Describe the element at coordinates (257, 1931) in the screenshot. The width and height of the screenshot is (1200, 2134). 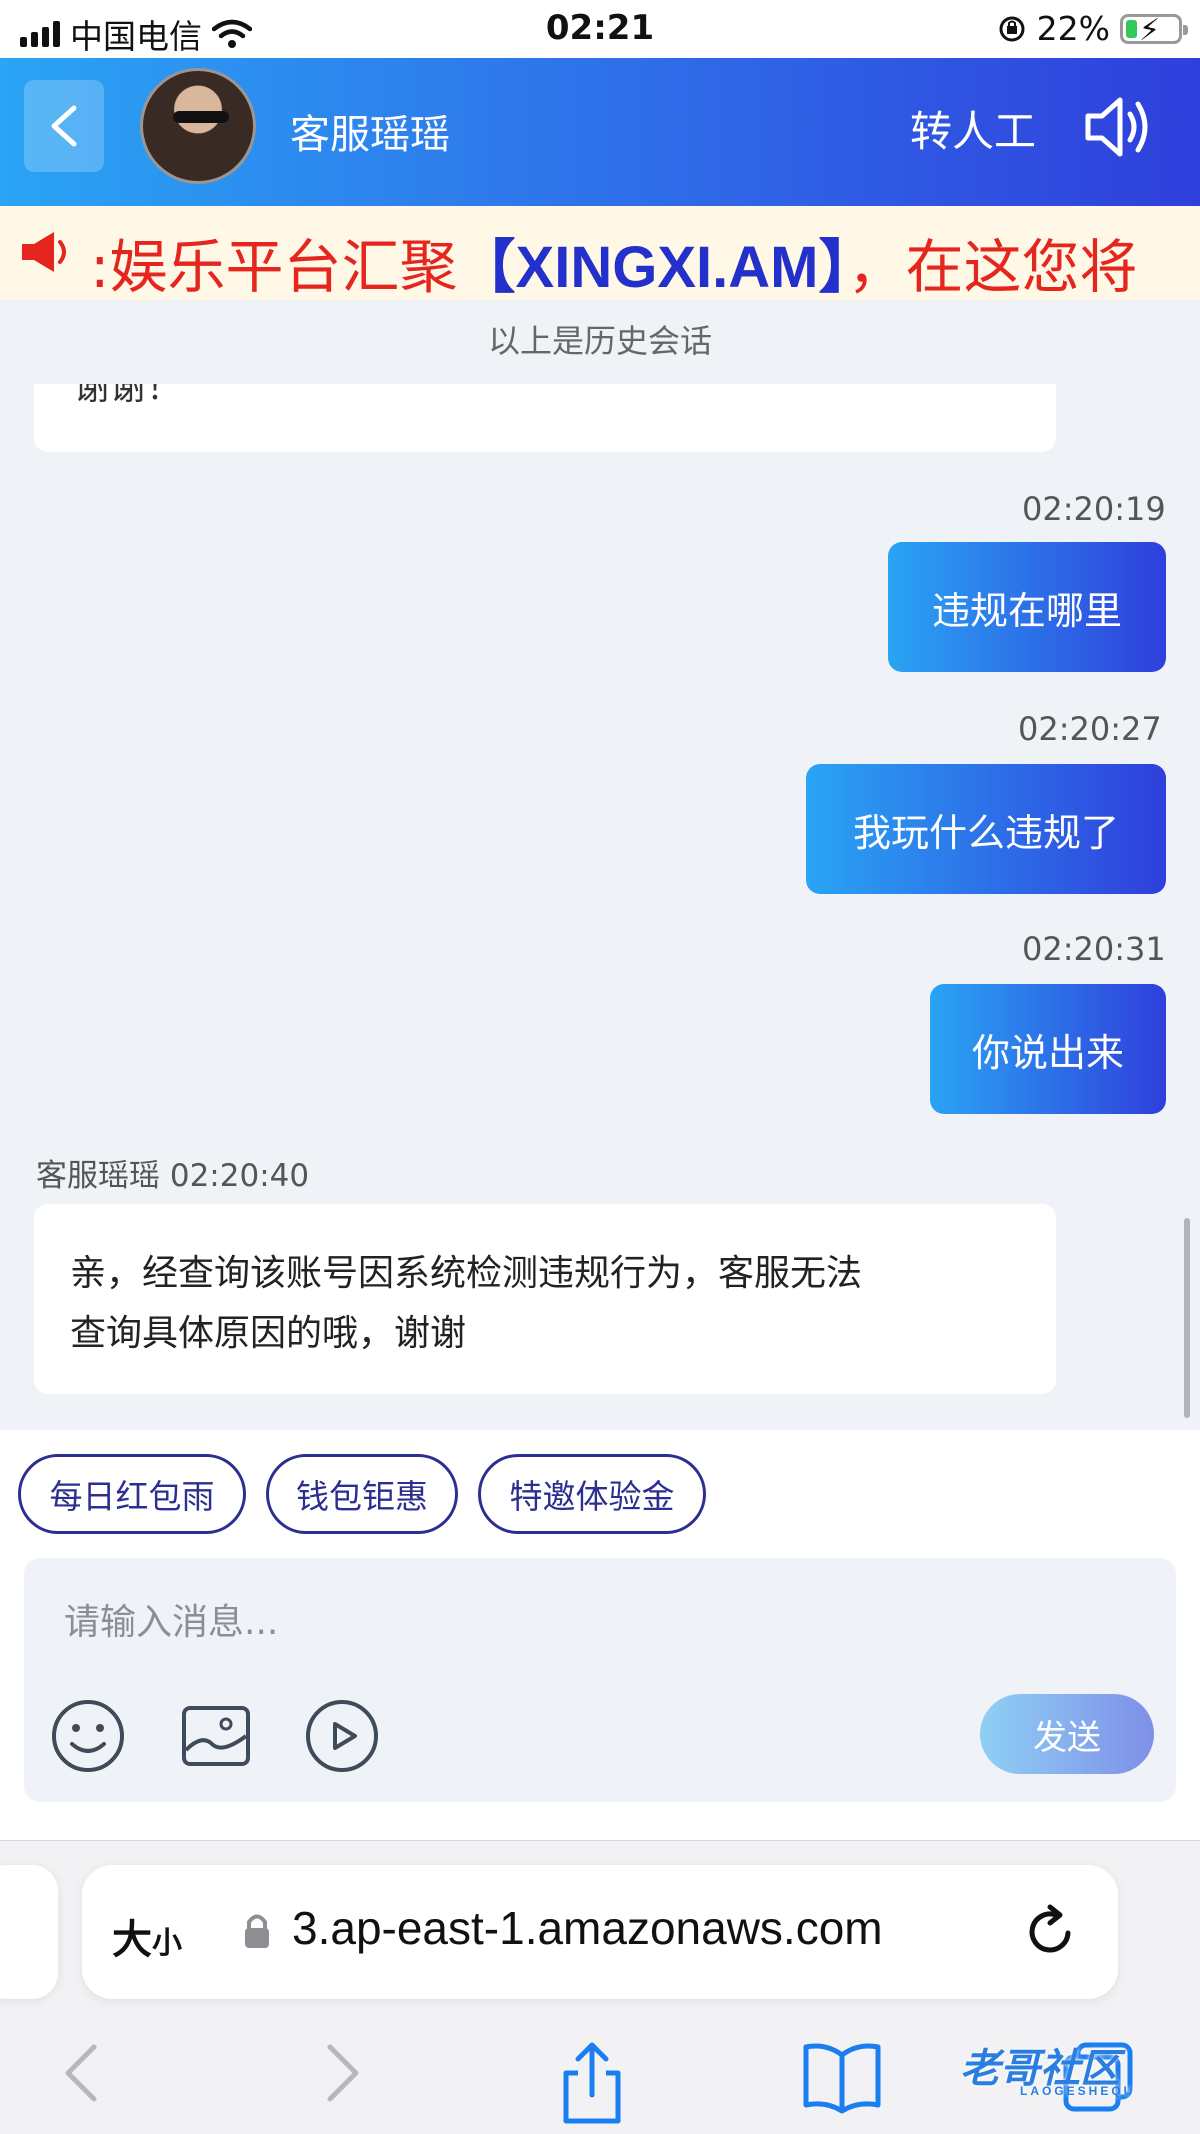
I see `lock-icon` at that location.